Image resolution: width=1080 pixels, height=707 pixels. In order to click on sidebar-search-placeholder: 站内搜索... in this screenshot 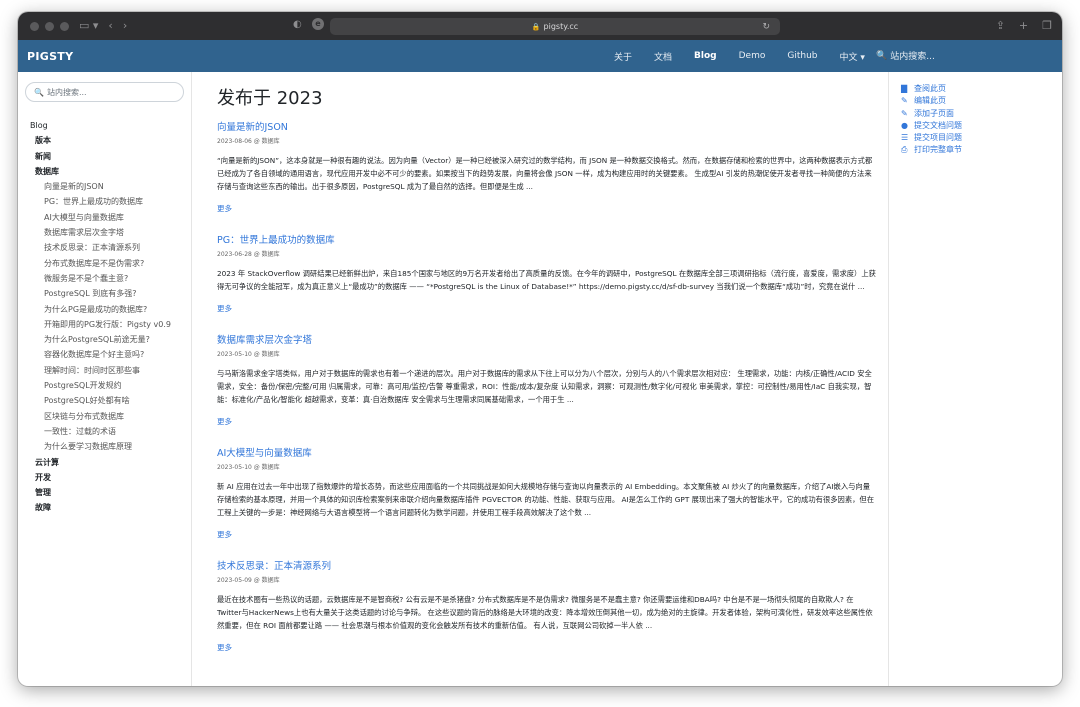, I will do `click(66, 92)`.